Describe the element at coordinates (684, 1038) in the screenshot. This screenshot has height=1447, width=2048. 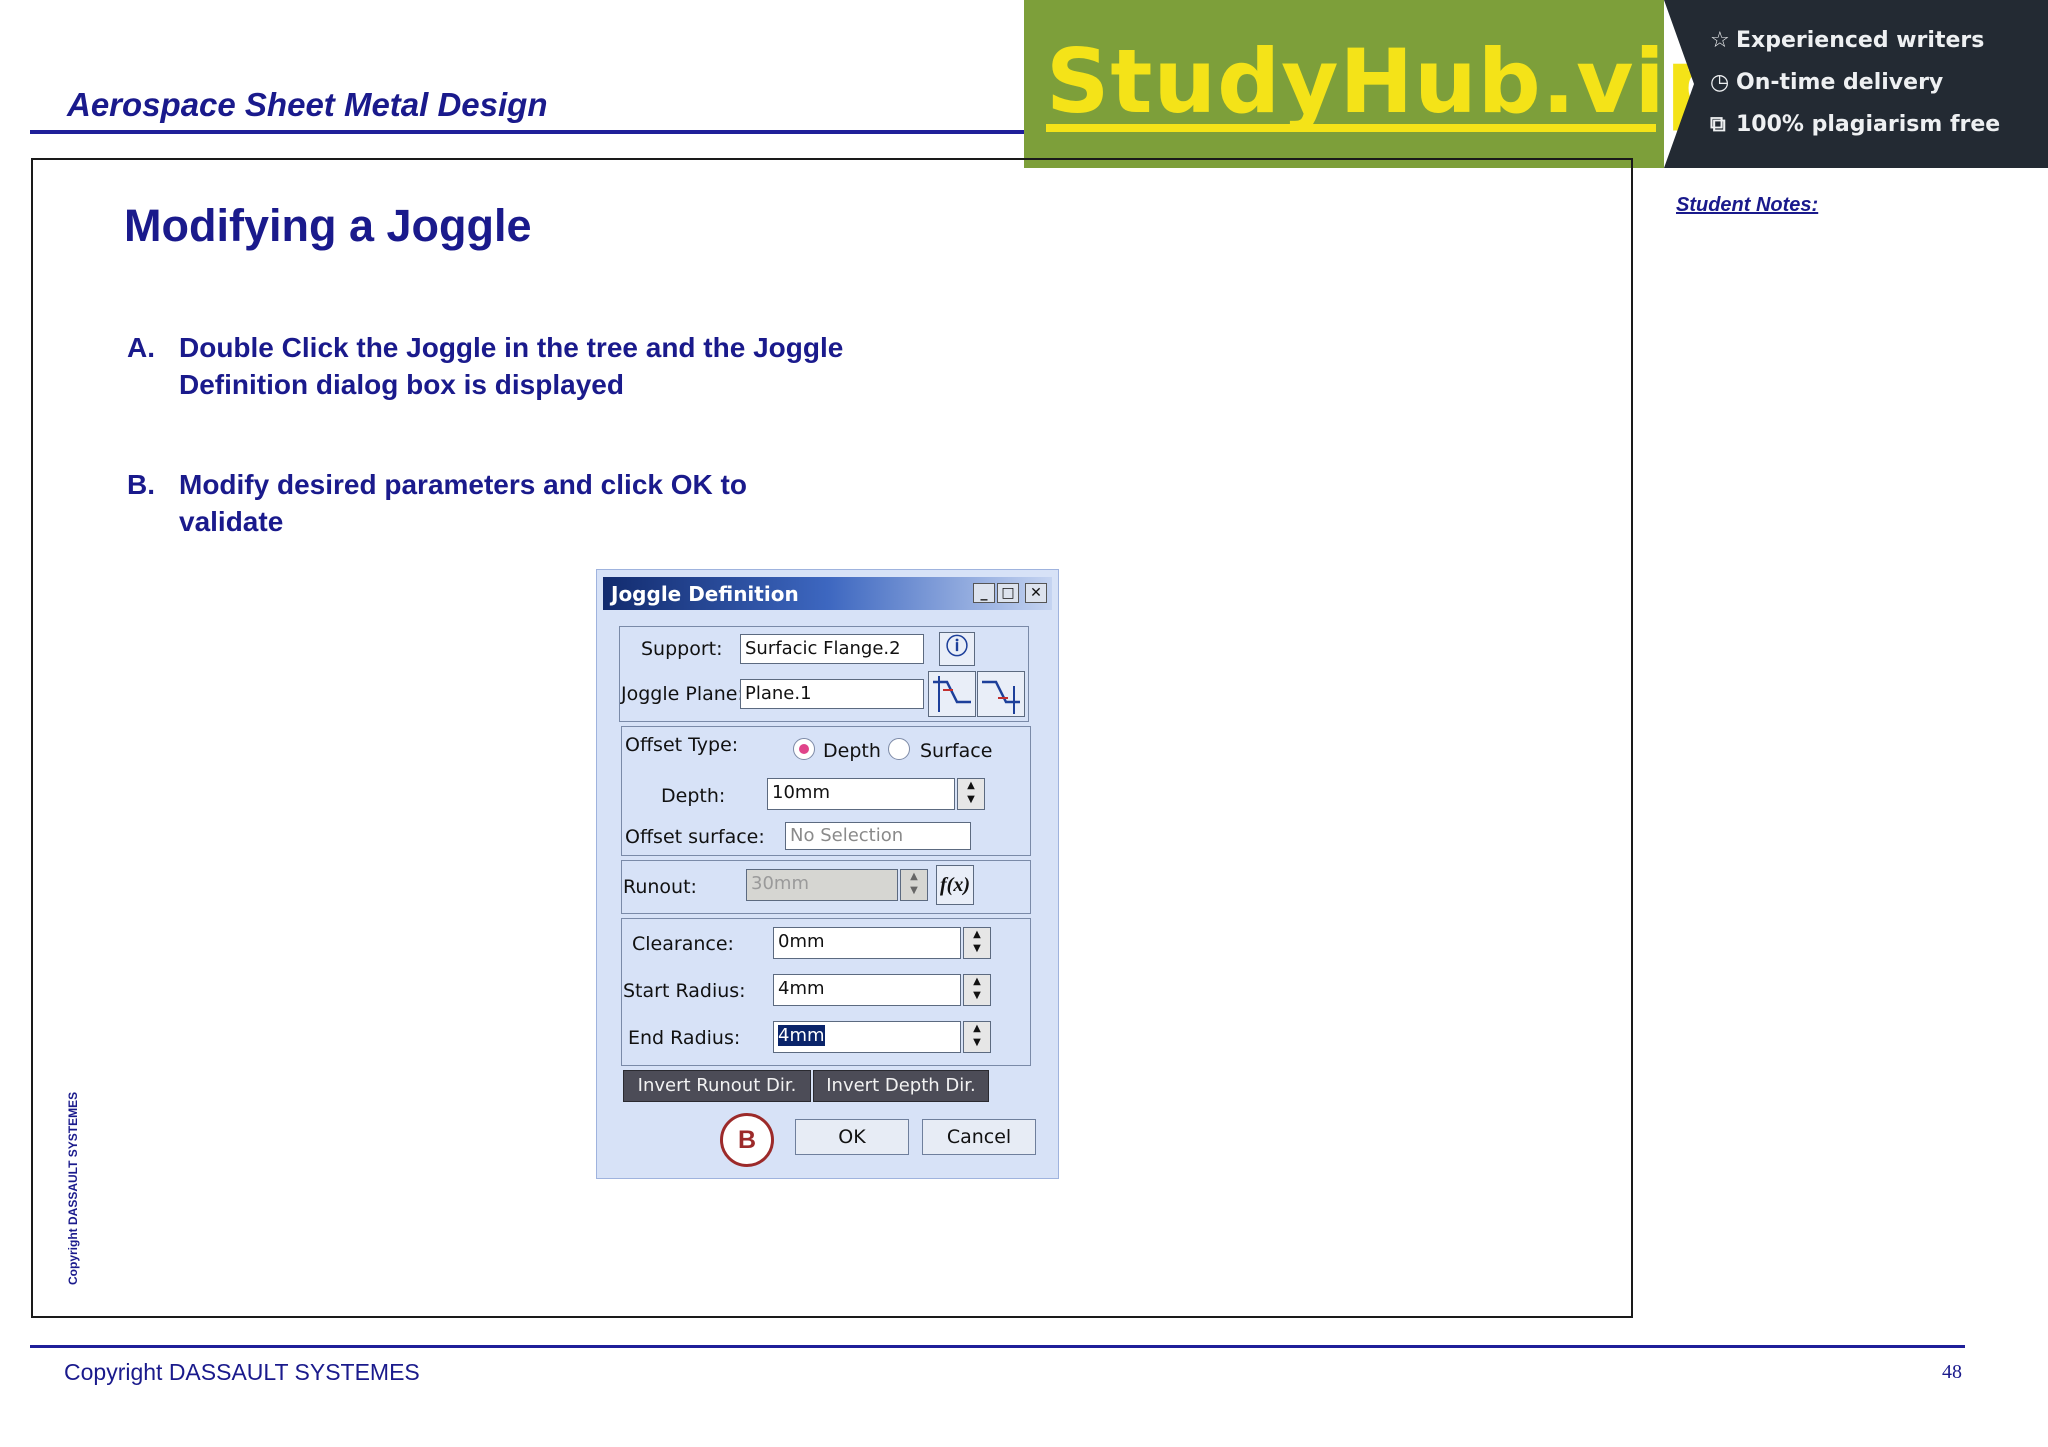
I see `end-radius-label: End Radius:` at that location.